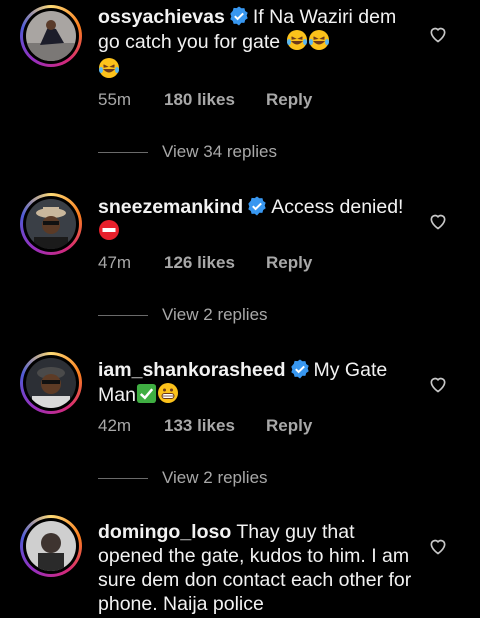 The image size is (480, 618). Describe the element at coordinates (115, 262) in the screenshot. I see `timestamp: 47m` at that location.